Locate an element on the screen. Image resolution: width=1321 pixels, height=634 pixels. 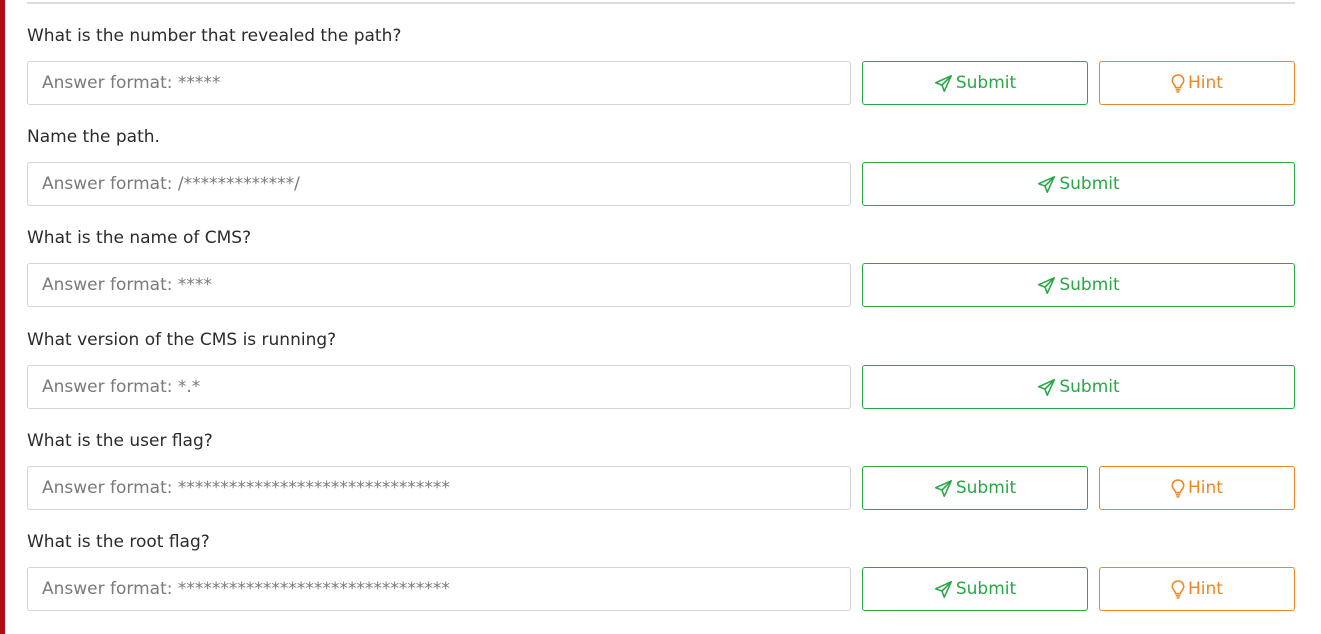
question-label: Name the path. is located at coordinates (93, 137).